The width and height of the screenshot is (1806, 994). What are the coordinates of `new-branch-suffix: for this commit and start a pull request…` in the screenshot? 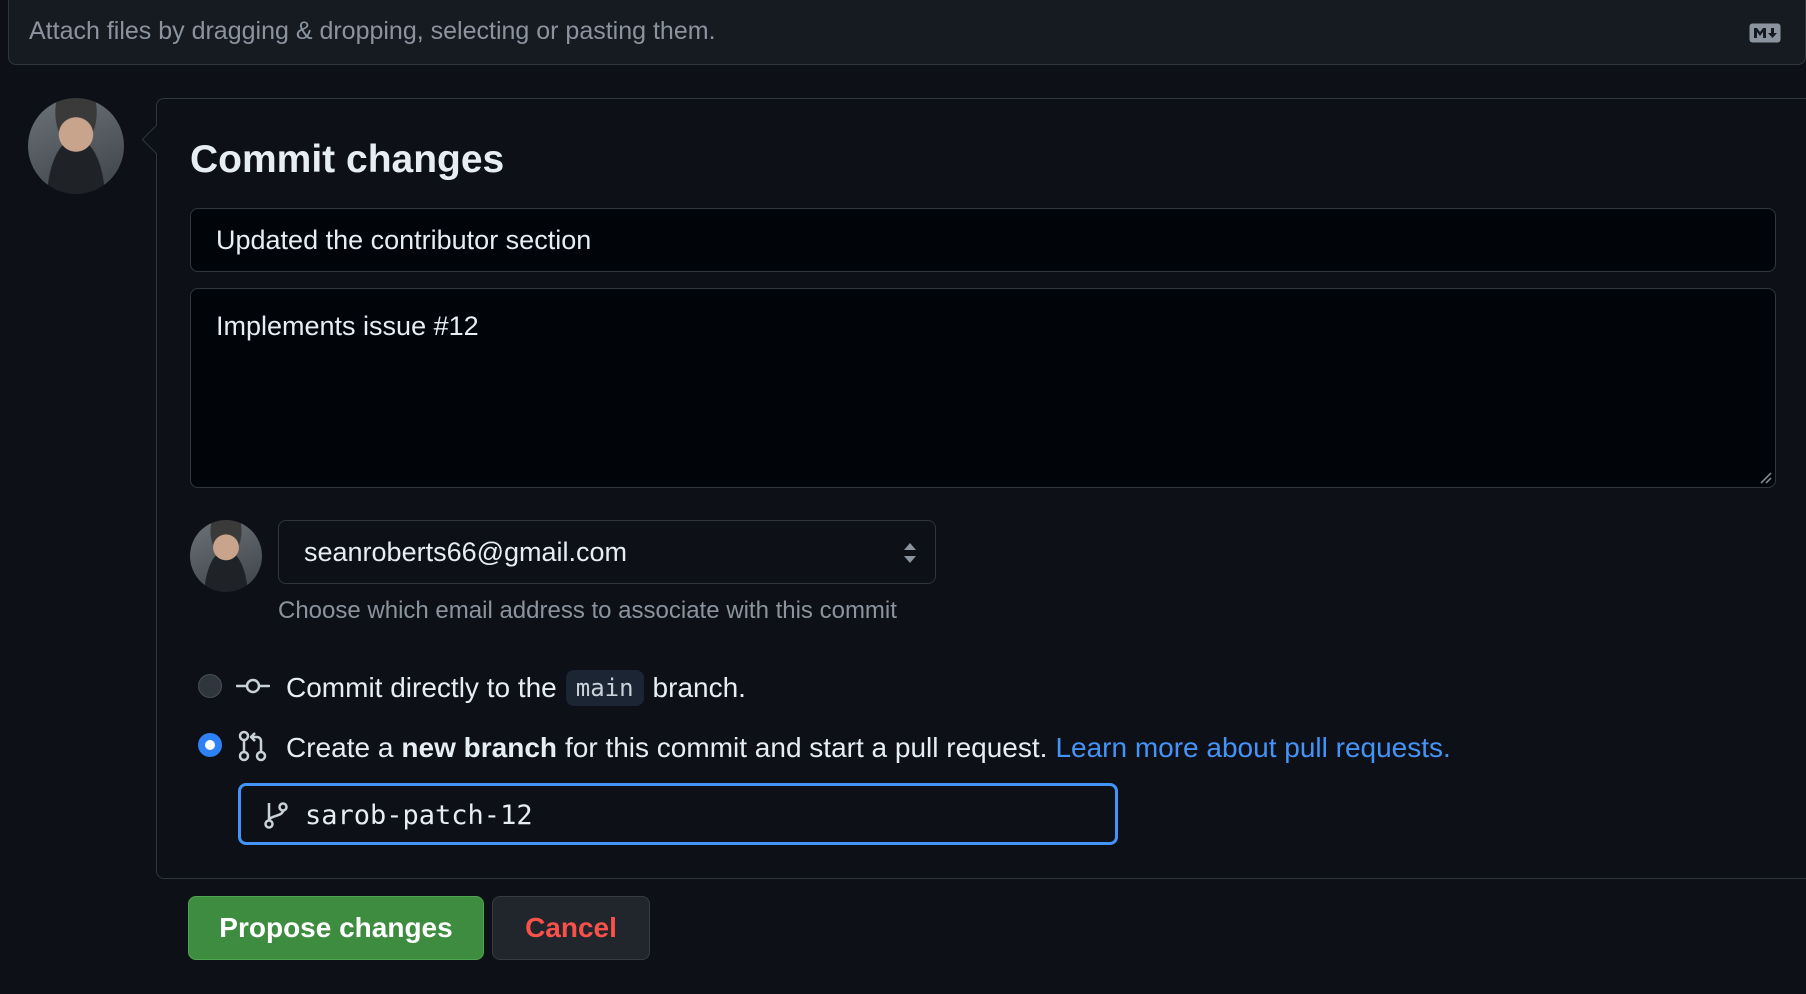 It's located at (806, 747).